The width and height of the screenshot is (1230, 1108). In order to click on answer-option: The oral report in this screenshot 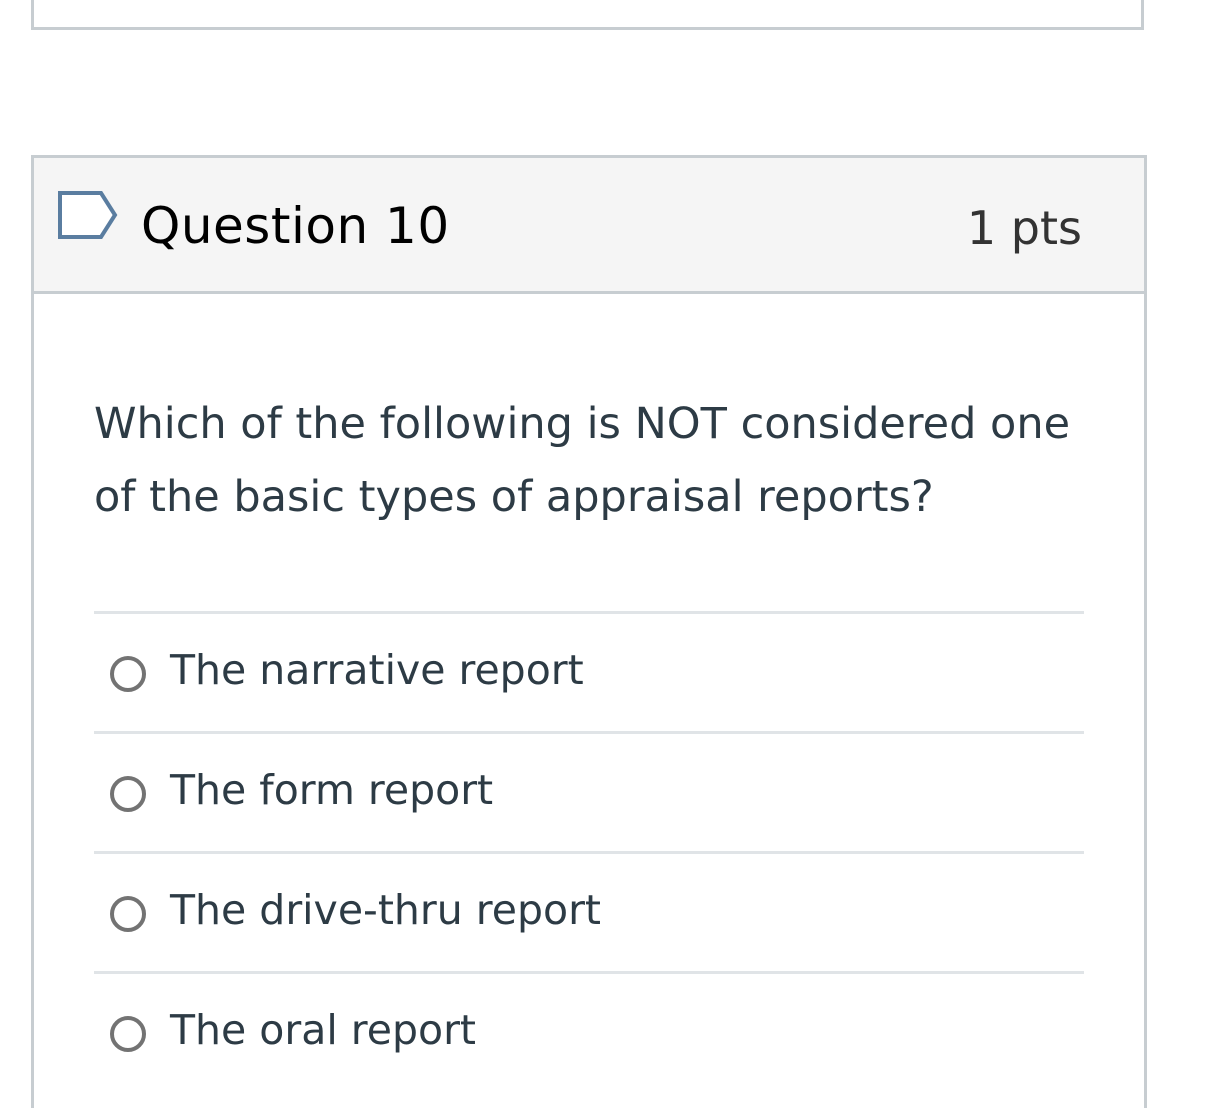, I will do `click(589, 1032)`.